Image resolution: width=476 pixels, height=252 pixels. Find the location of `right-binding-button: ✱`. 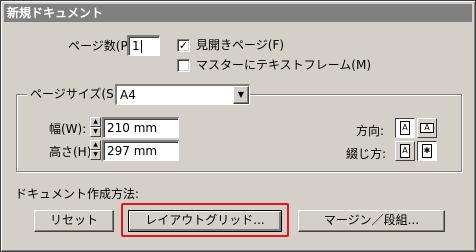

right-binding-button: ✱ is located at coordinates (427, 151).